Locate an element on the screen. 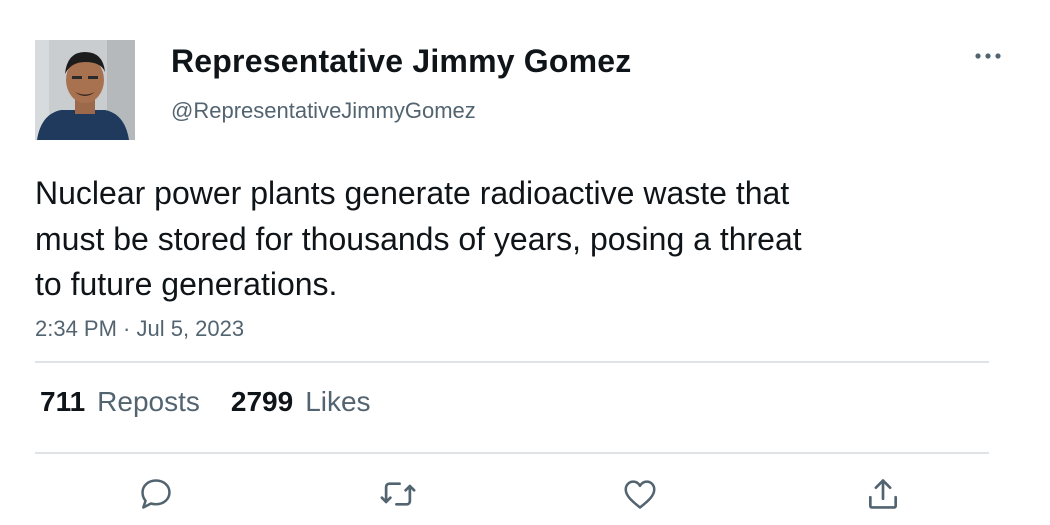 The width and height of the screenshot is (1050, 525). likes-label: Likes is located at coordinates (338, 401).